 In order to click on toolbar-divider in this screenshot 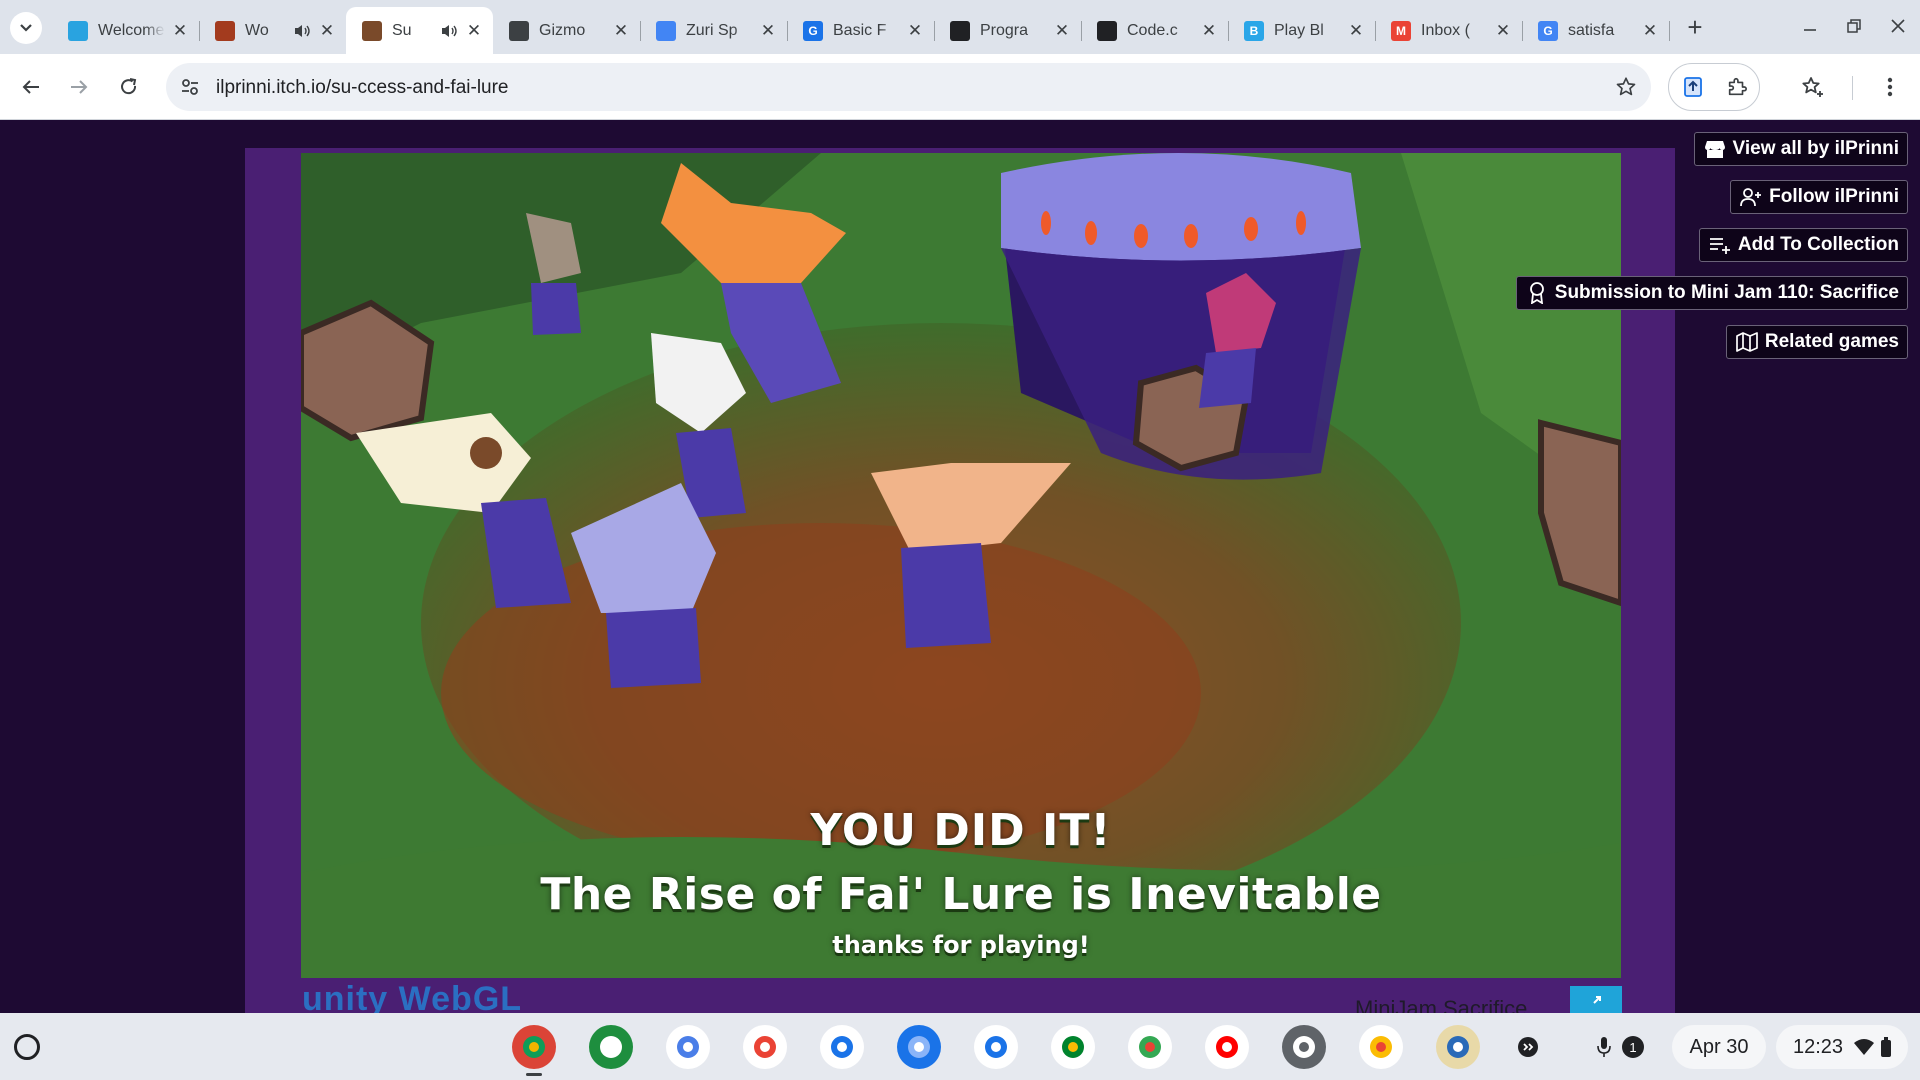, I will do `click(1852, 88)`.